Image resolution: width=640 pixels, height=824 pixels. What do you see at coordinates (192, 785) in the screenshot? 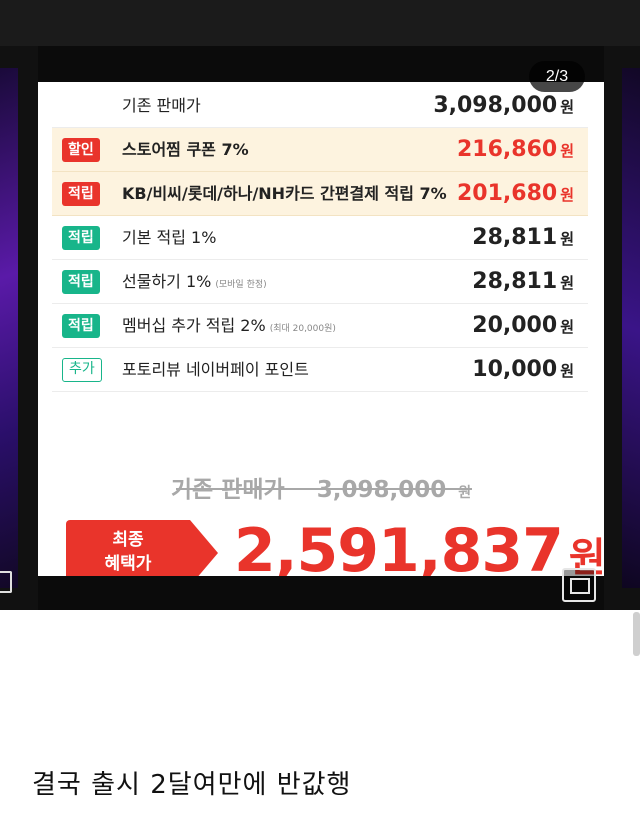
I see `post-caption: 결국 출시 2달여만에 반값행` at bounding box center [192, 785].